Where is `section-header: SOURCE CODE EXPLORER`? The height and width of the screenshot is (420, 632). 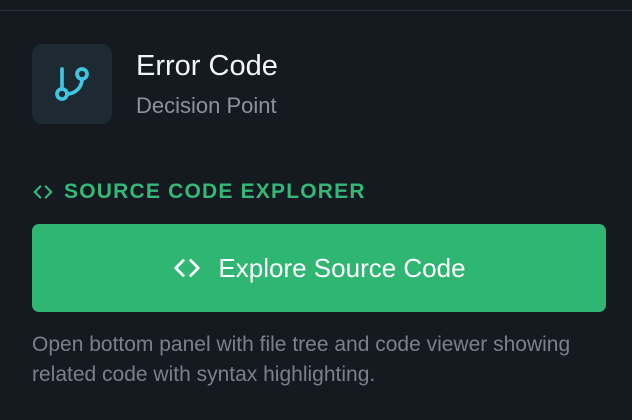 section-header: SOURCE CODE EXPLORER is located at coordinates (199, 192).